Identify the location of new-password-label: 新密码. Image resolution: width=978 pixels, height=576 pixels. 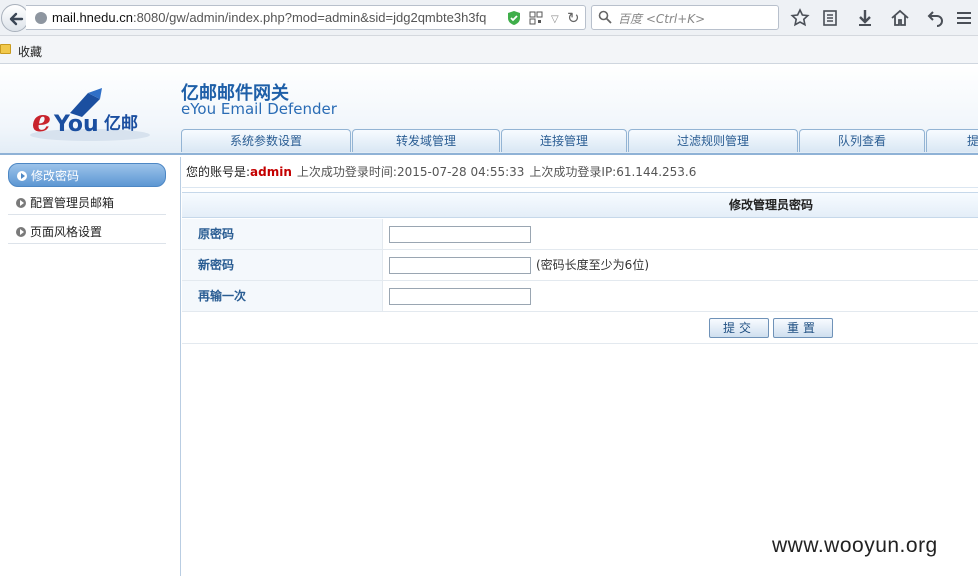
(282, 265).